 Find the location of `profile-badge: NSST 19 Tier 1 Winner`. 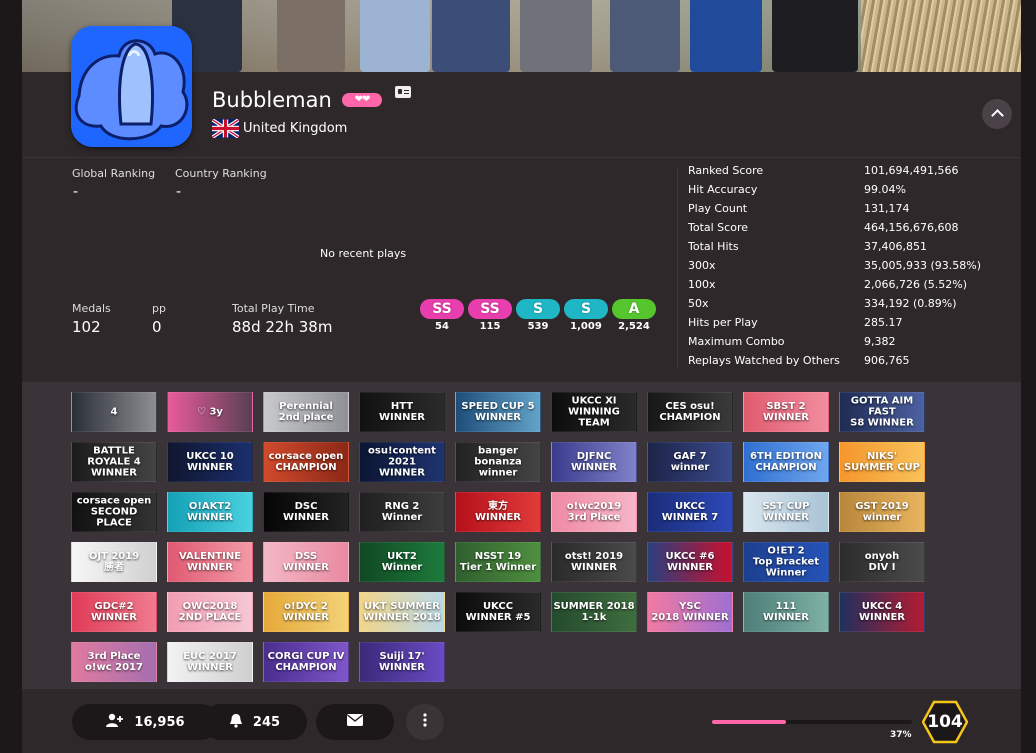

profile-badge: NSST 19 Tier 1 Winner is located at coordinates (498, 562).